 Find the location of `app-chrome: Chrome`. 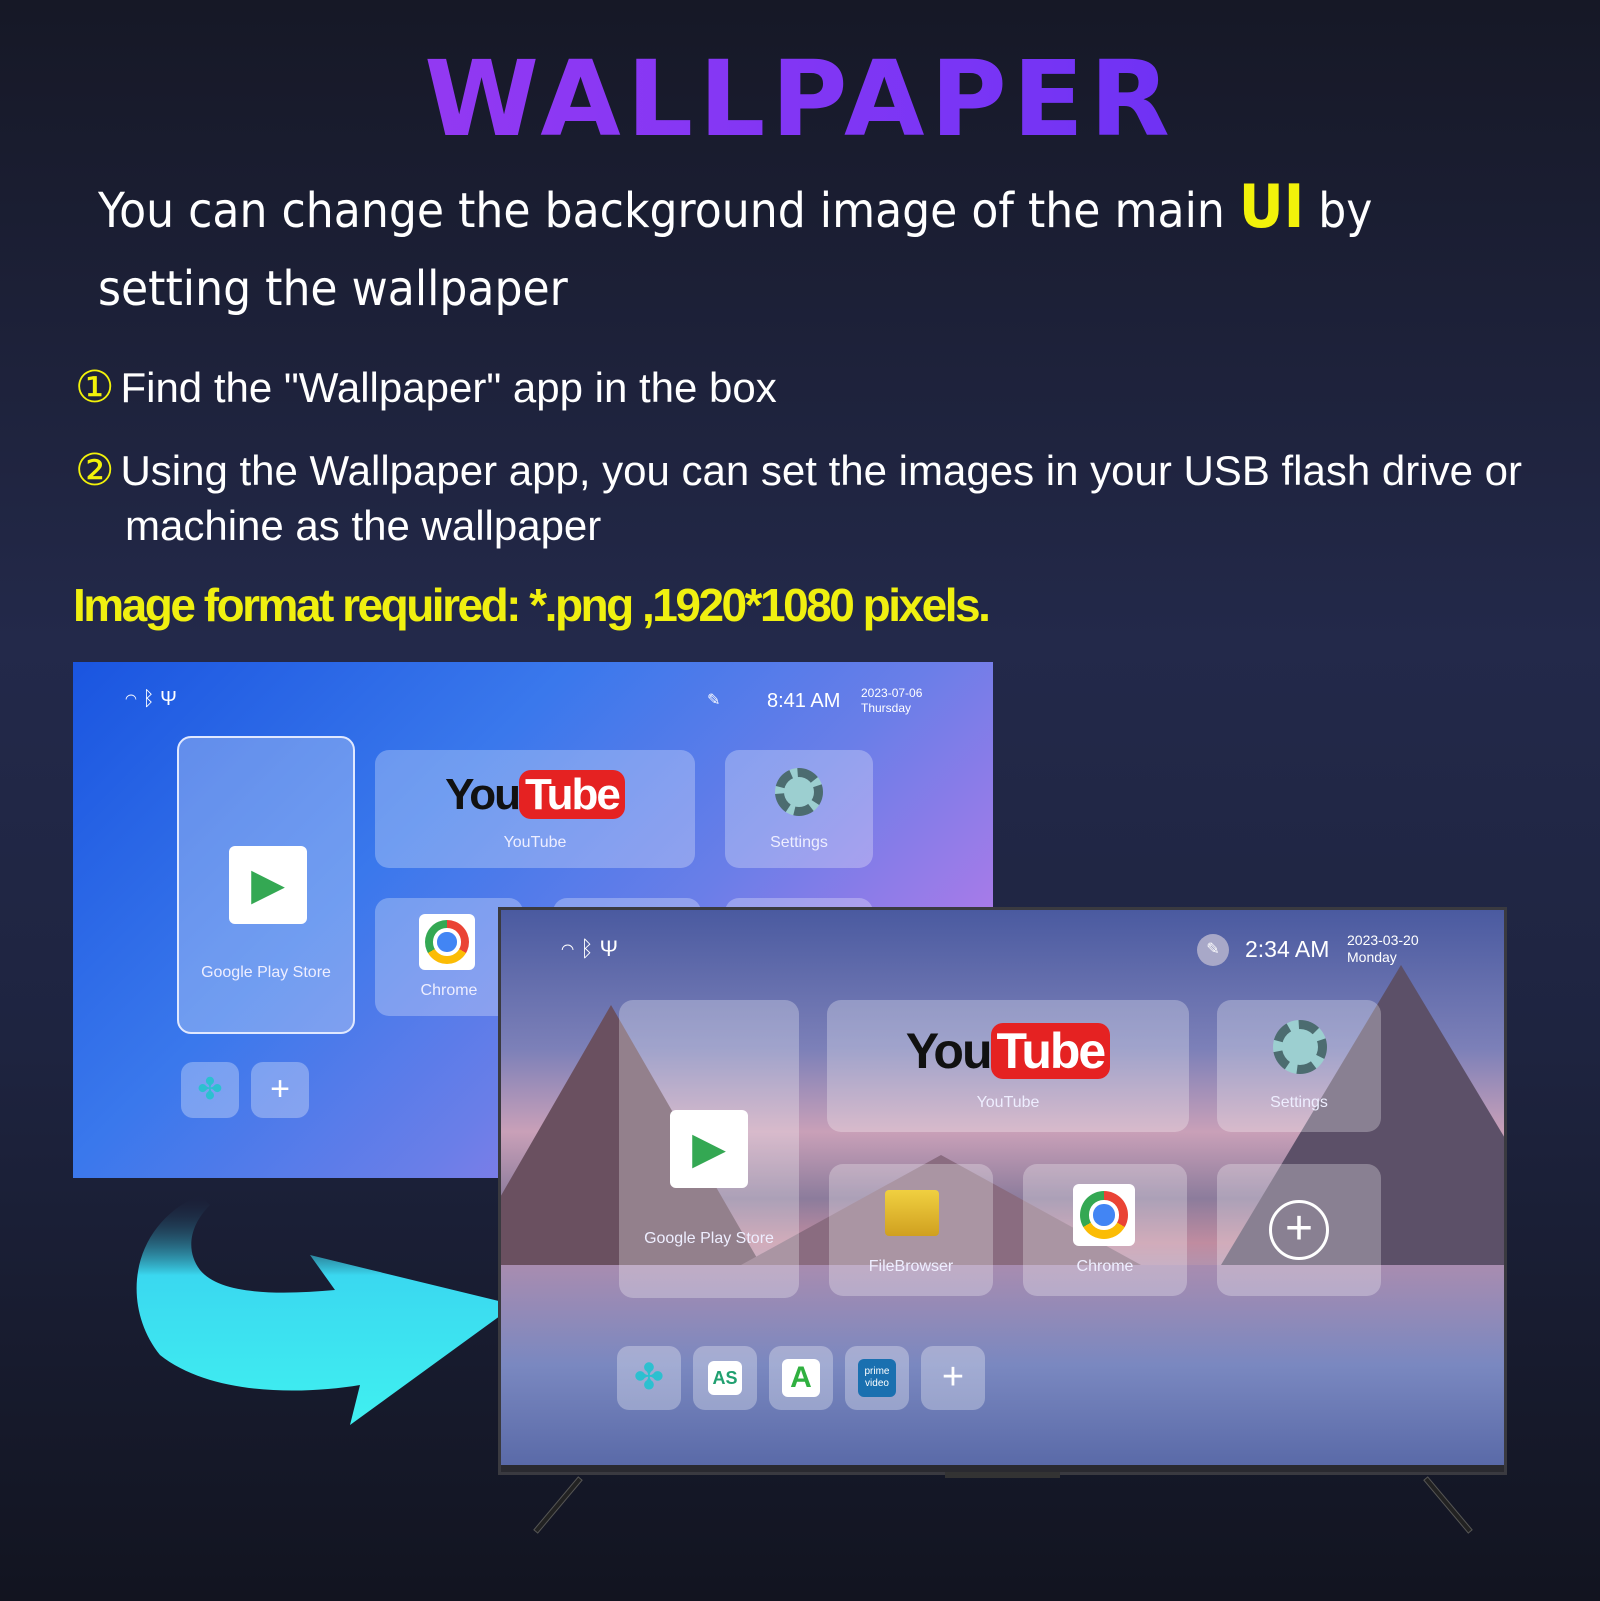

app-chrome: Chrome is located at coordinates (1105, 1230).